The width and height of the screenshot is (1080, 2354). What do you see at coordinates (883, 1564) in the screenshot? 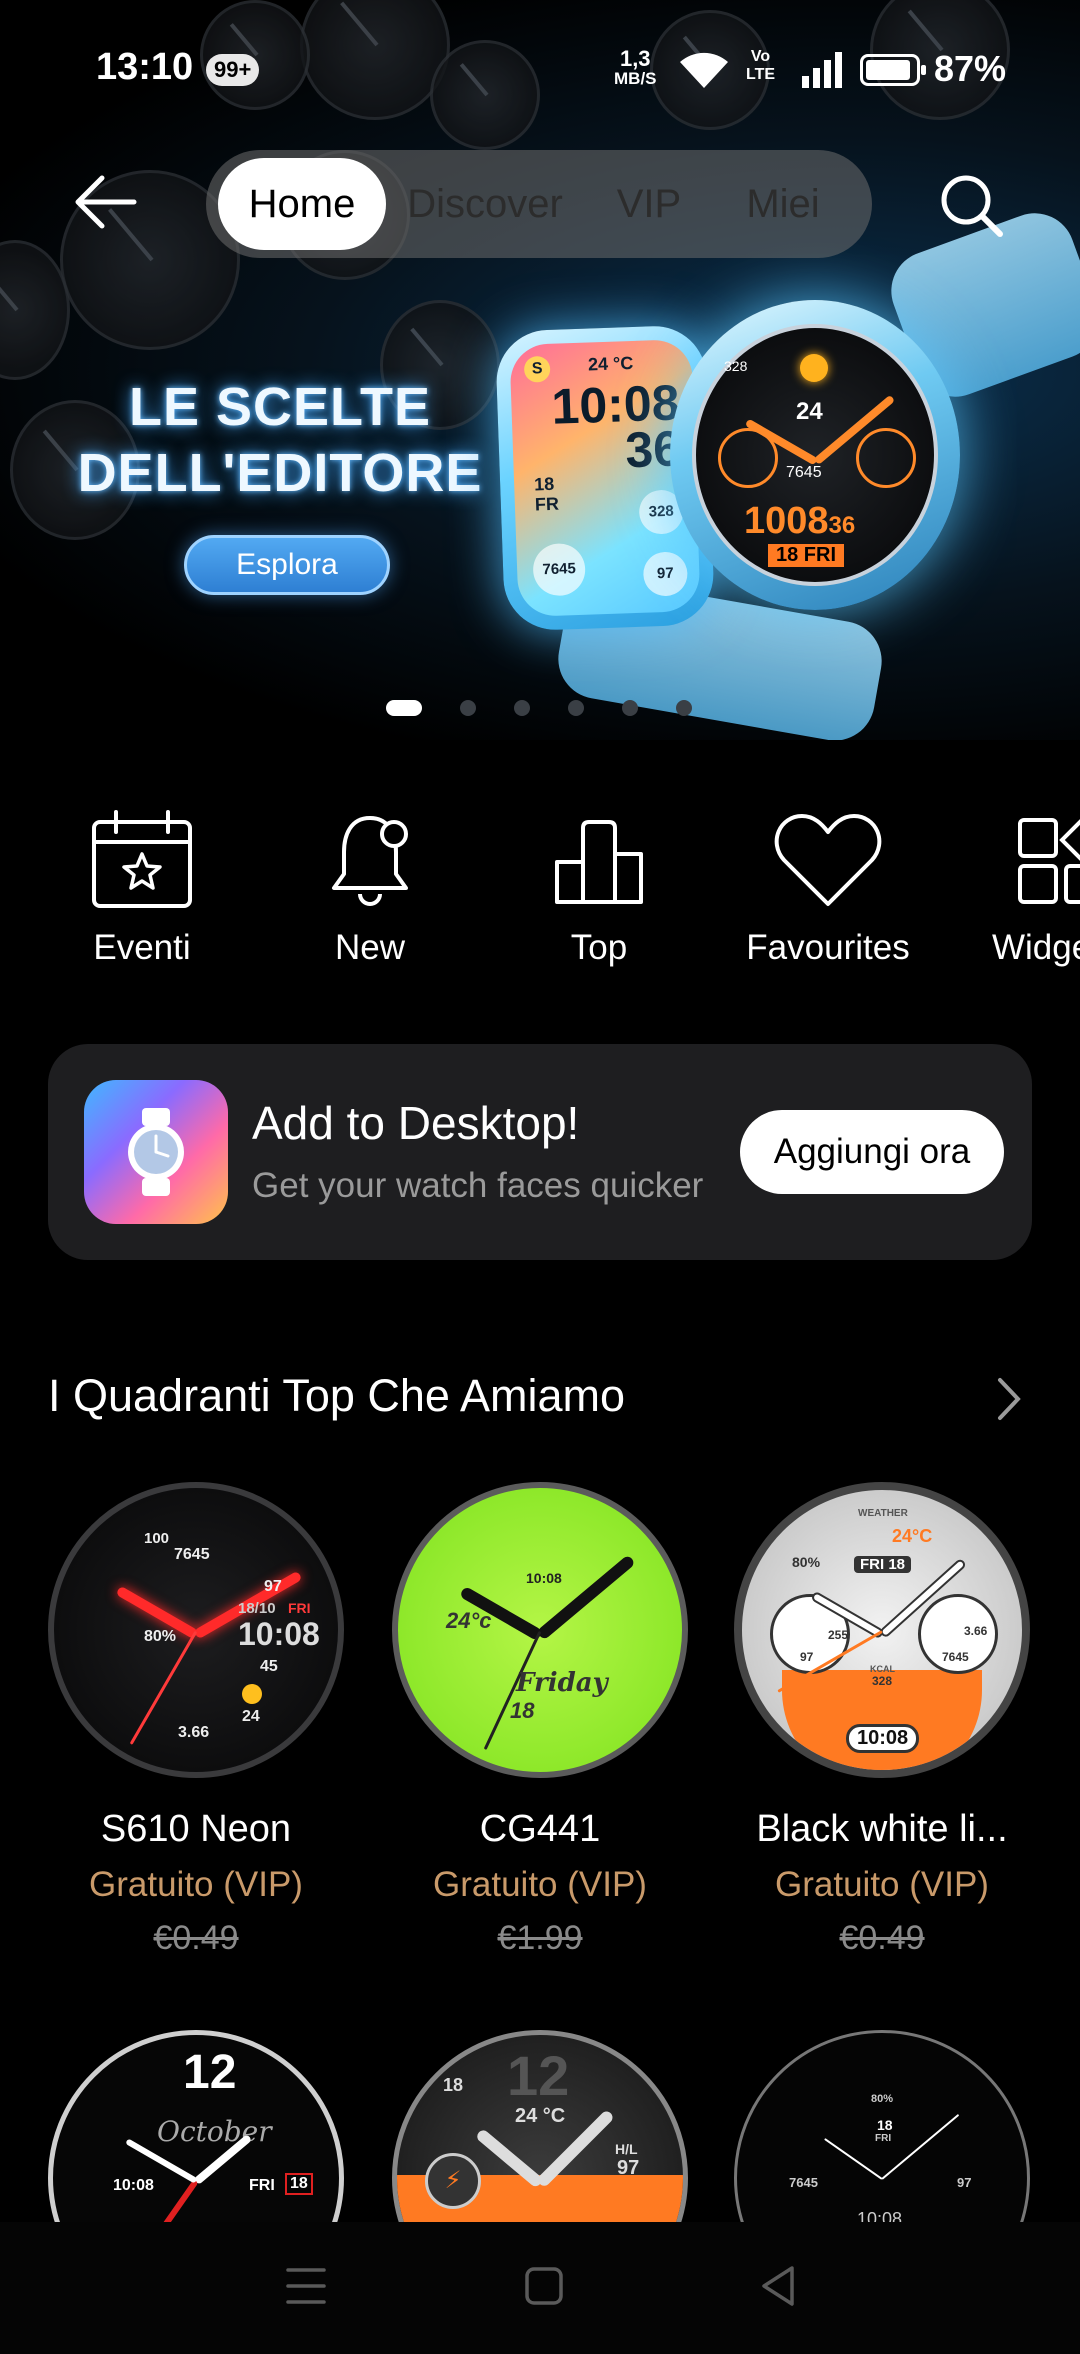
I see `dial-date: FRI 18` at bounding box center [883, 1564].